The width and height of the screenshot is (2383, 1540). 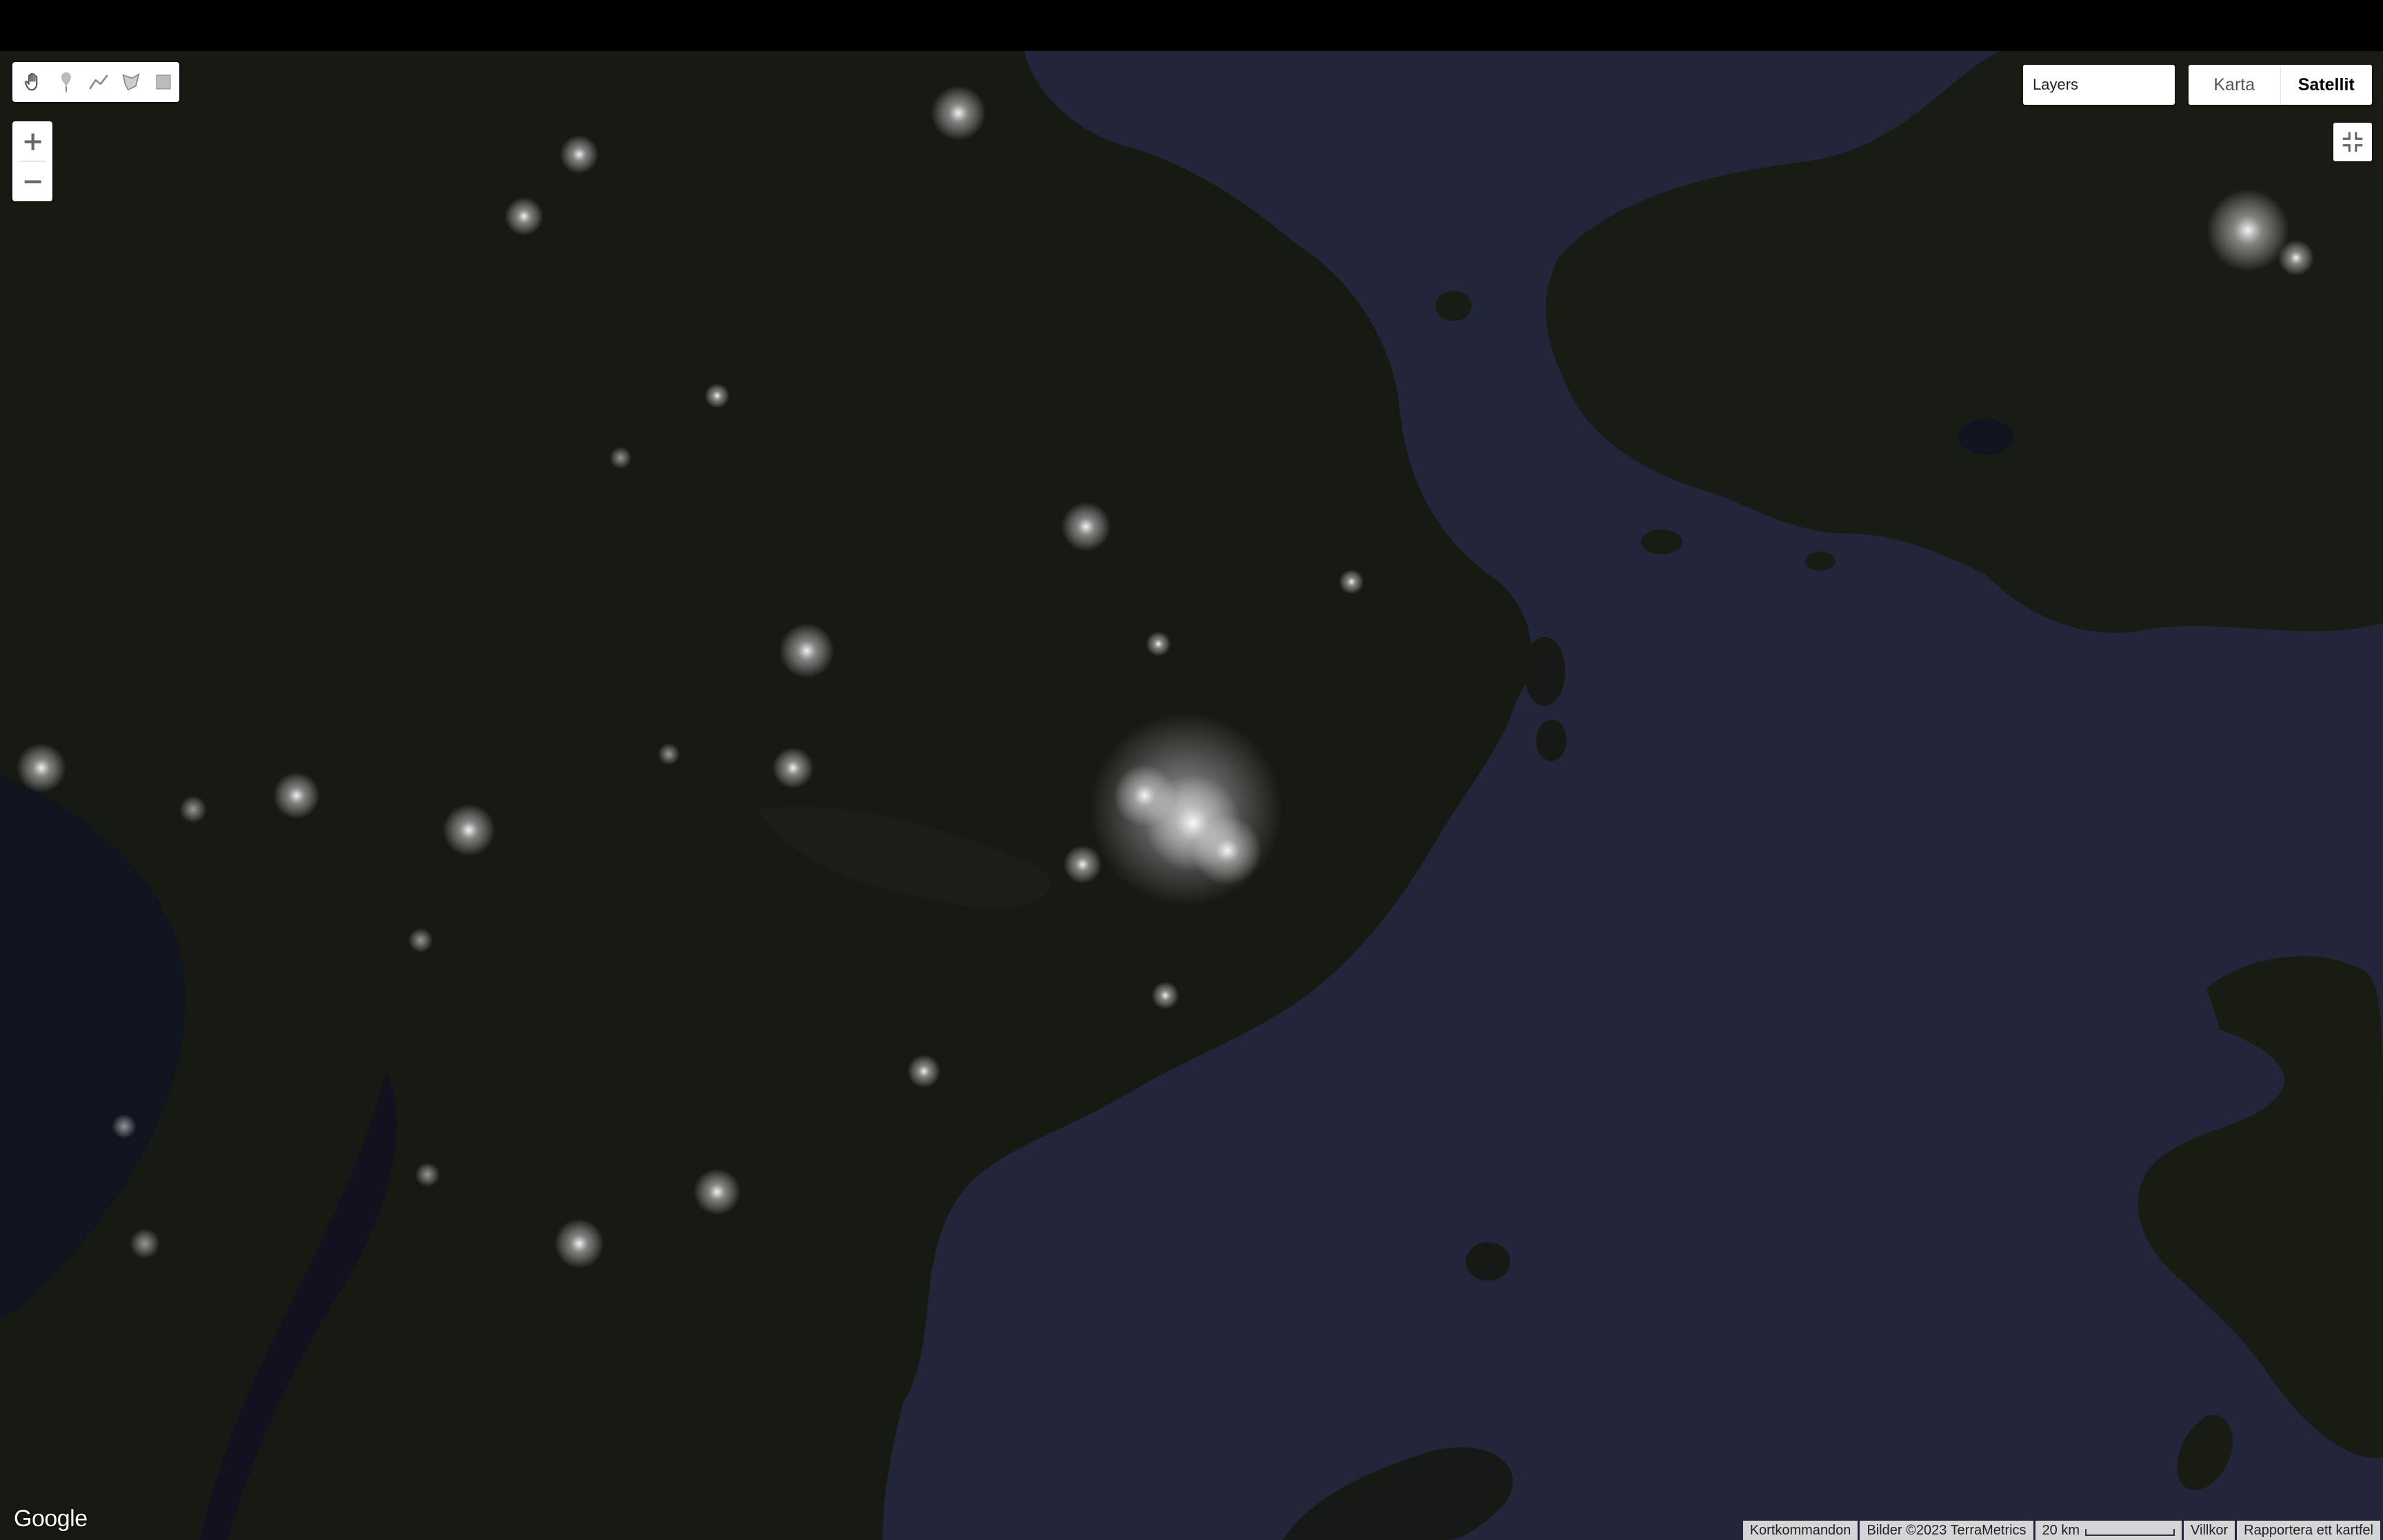 What do you see at coordinates (1800, 1531) in the screenshot?
I see `keyboard-shortcuts-link: Kortkommandon` at bounding box center [1800, 1531].